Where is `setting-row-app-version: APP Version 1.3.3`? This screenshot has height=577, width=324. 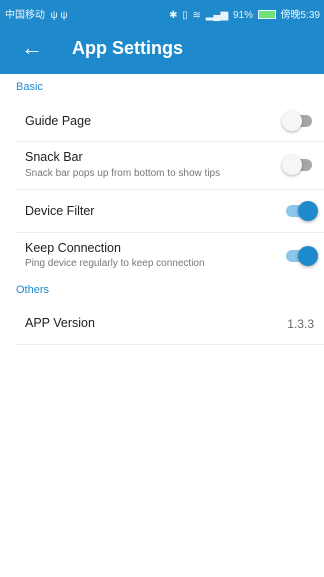 setting-row-app-version: APP Version 1.3.3 is located at coordinates (174, 323).